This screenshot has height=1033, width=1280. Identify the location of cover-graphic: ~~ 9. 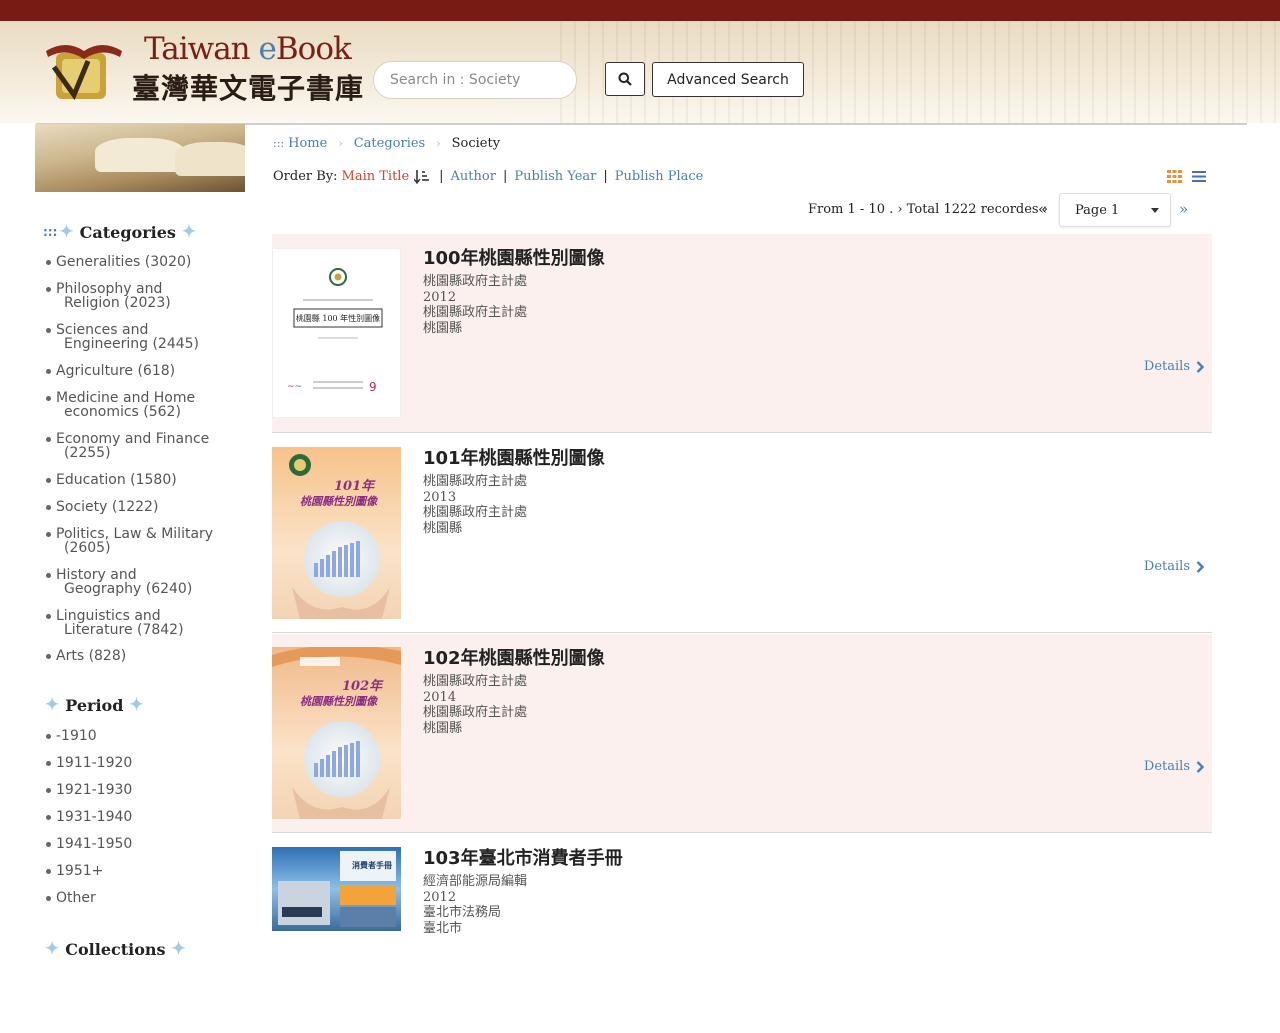
(335, 331).